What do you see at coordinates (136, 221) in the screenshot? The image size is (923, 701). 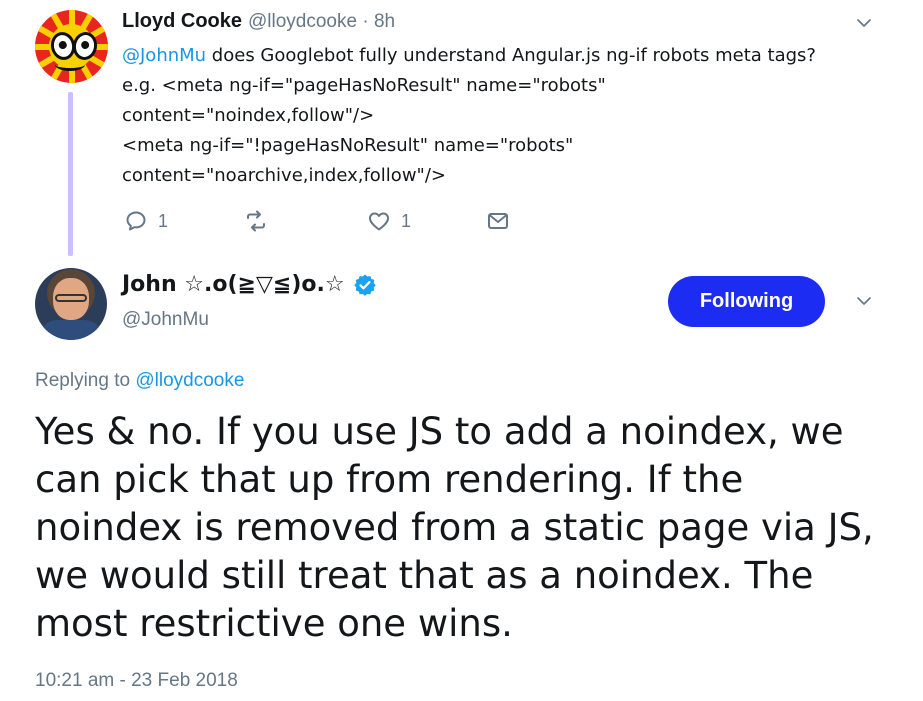 I see `reply-icon` at bounding box center [136, 221].